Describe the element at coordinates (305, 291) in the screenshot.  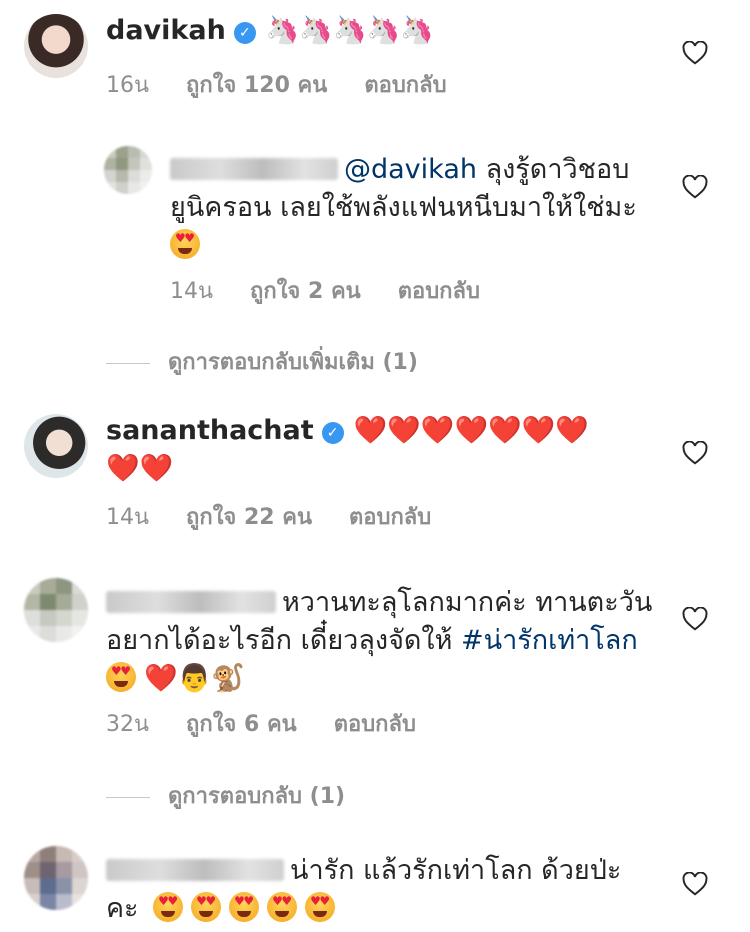
I see `like-count: ถูกใจ 2 คน` at that location.